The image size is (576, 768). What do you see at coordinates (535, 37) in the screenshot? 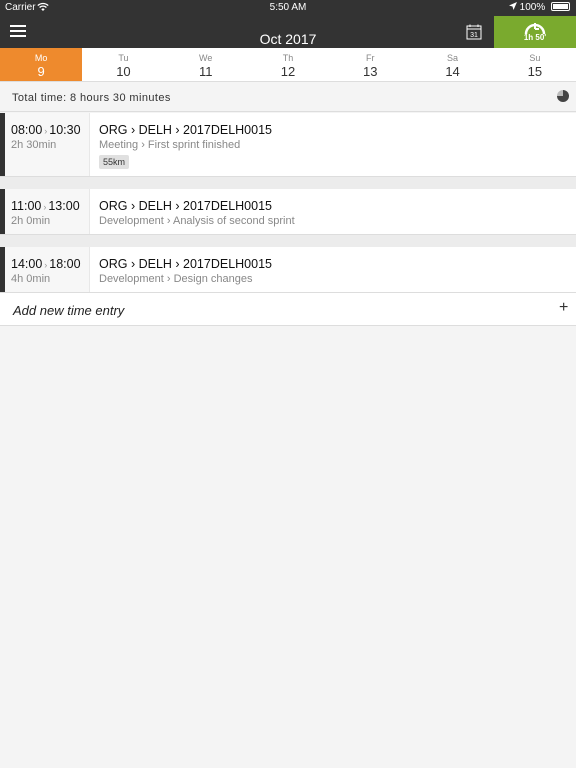
I see `timer-label: 1h 50'` at bounding box center [535, 37].